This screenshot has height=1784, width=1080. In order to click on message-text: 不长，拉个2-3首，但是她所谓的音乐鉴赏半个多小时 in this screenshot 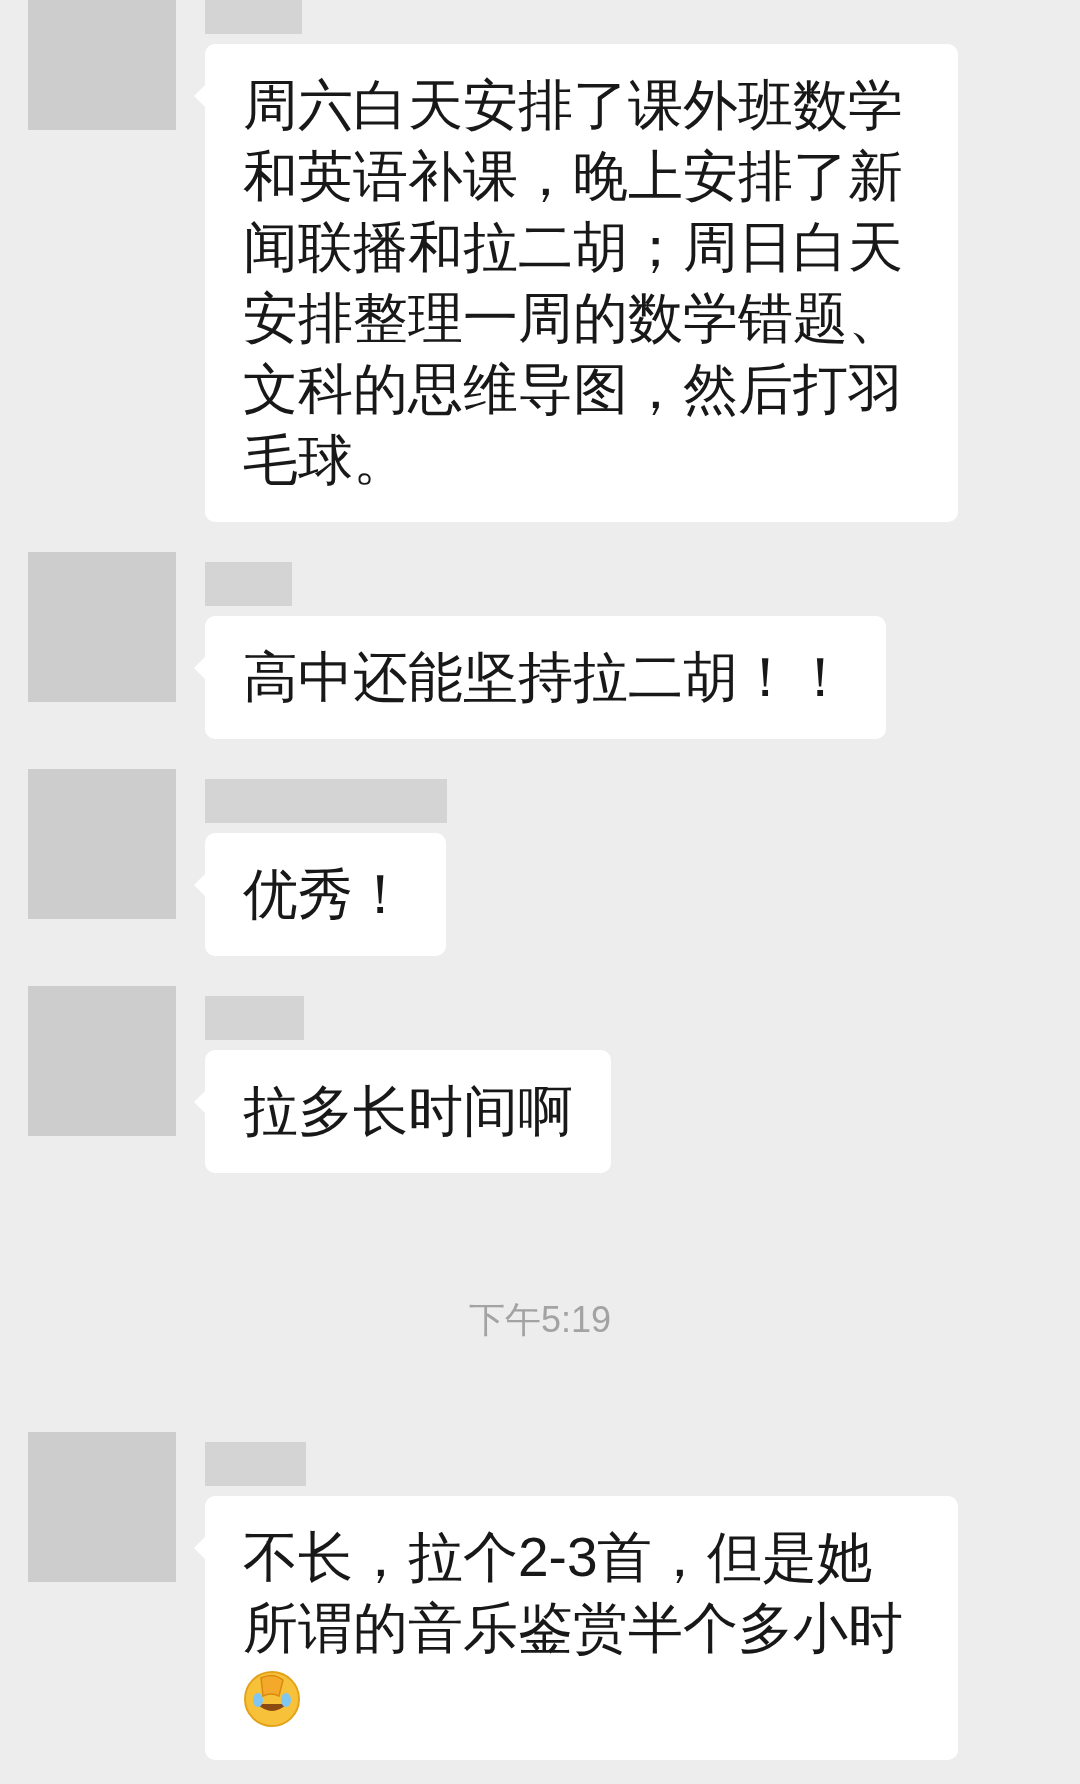, I will do `click(573, 1593)`.